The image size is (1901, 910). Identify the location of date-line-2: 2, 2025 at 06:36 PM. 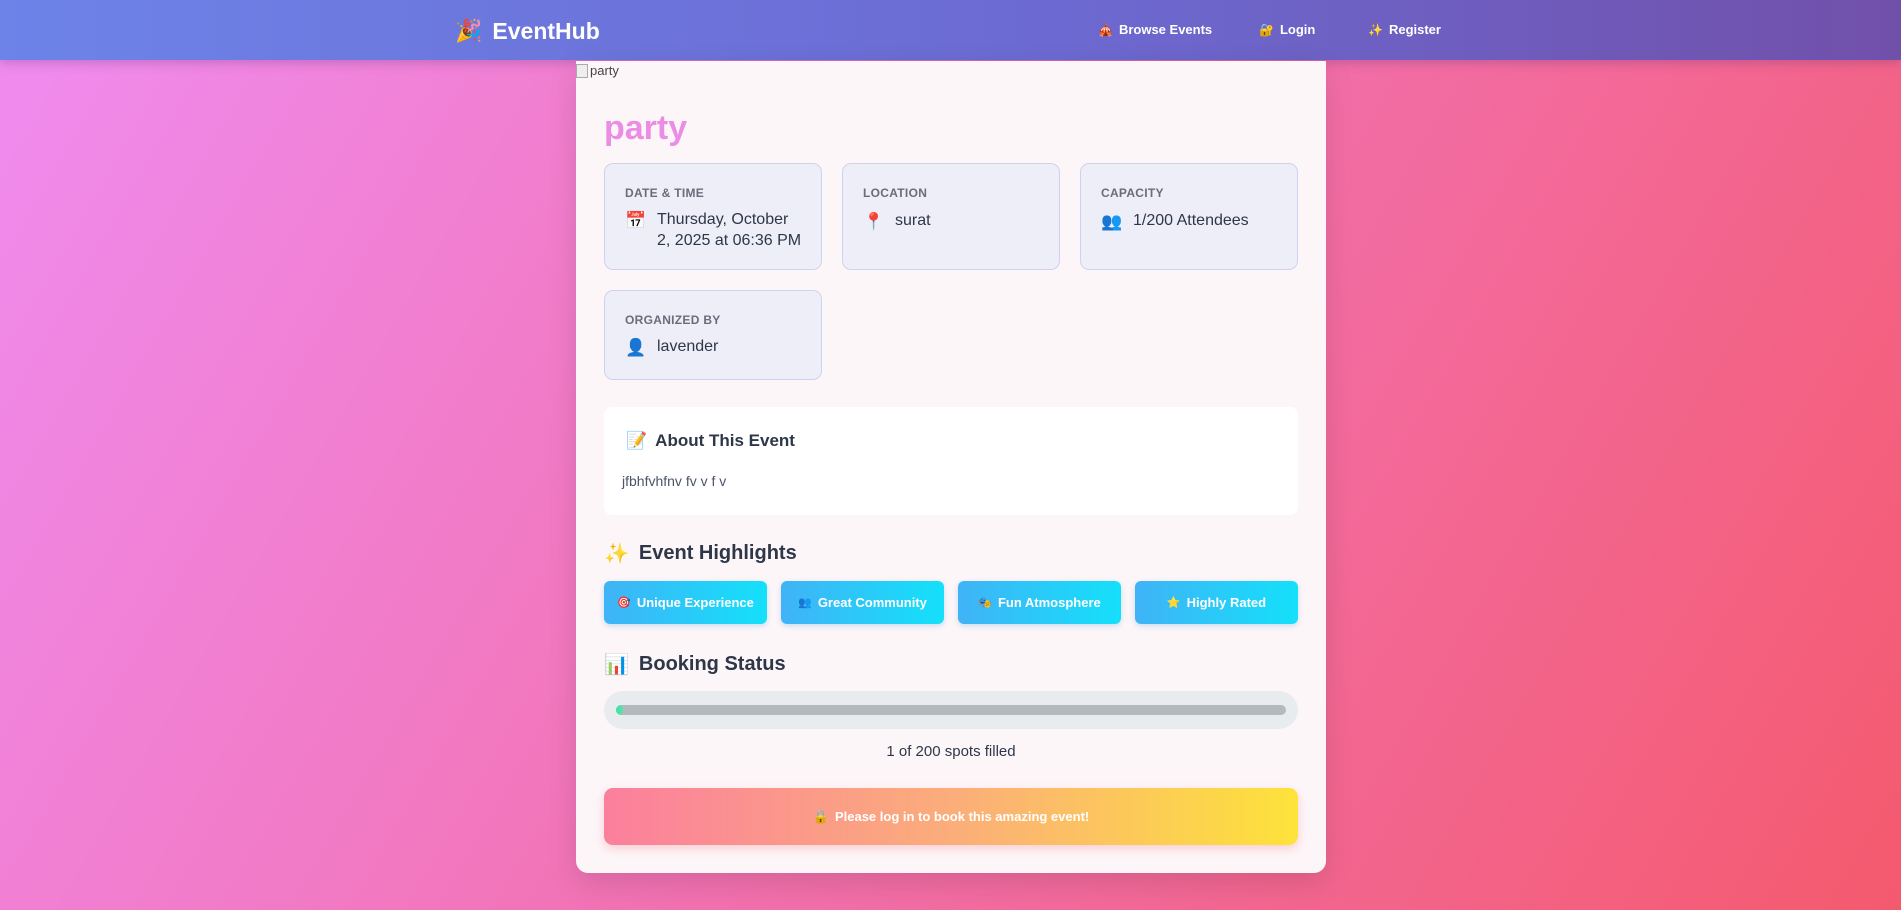
(729, 240).